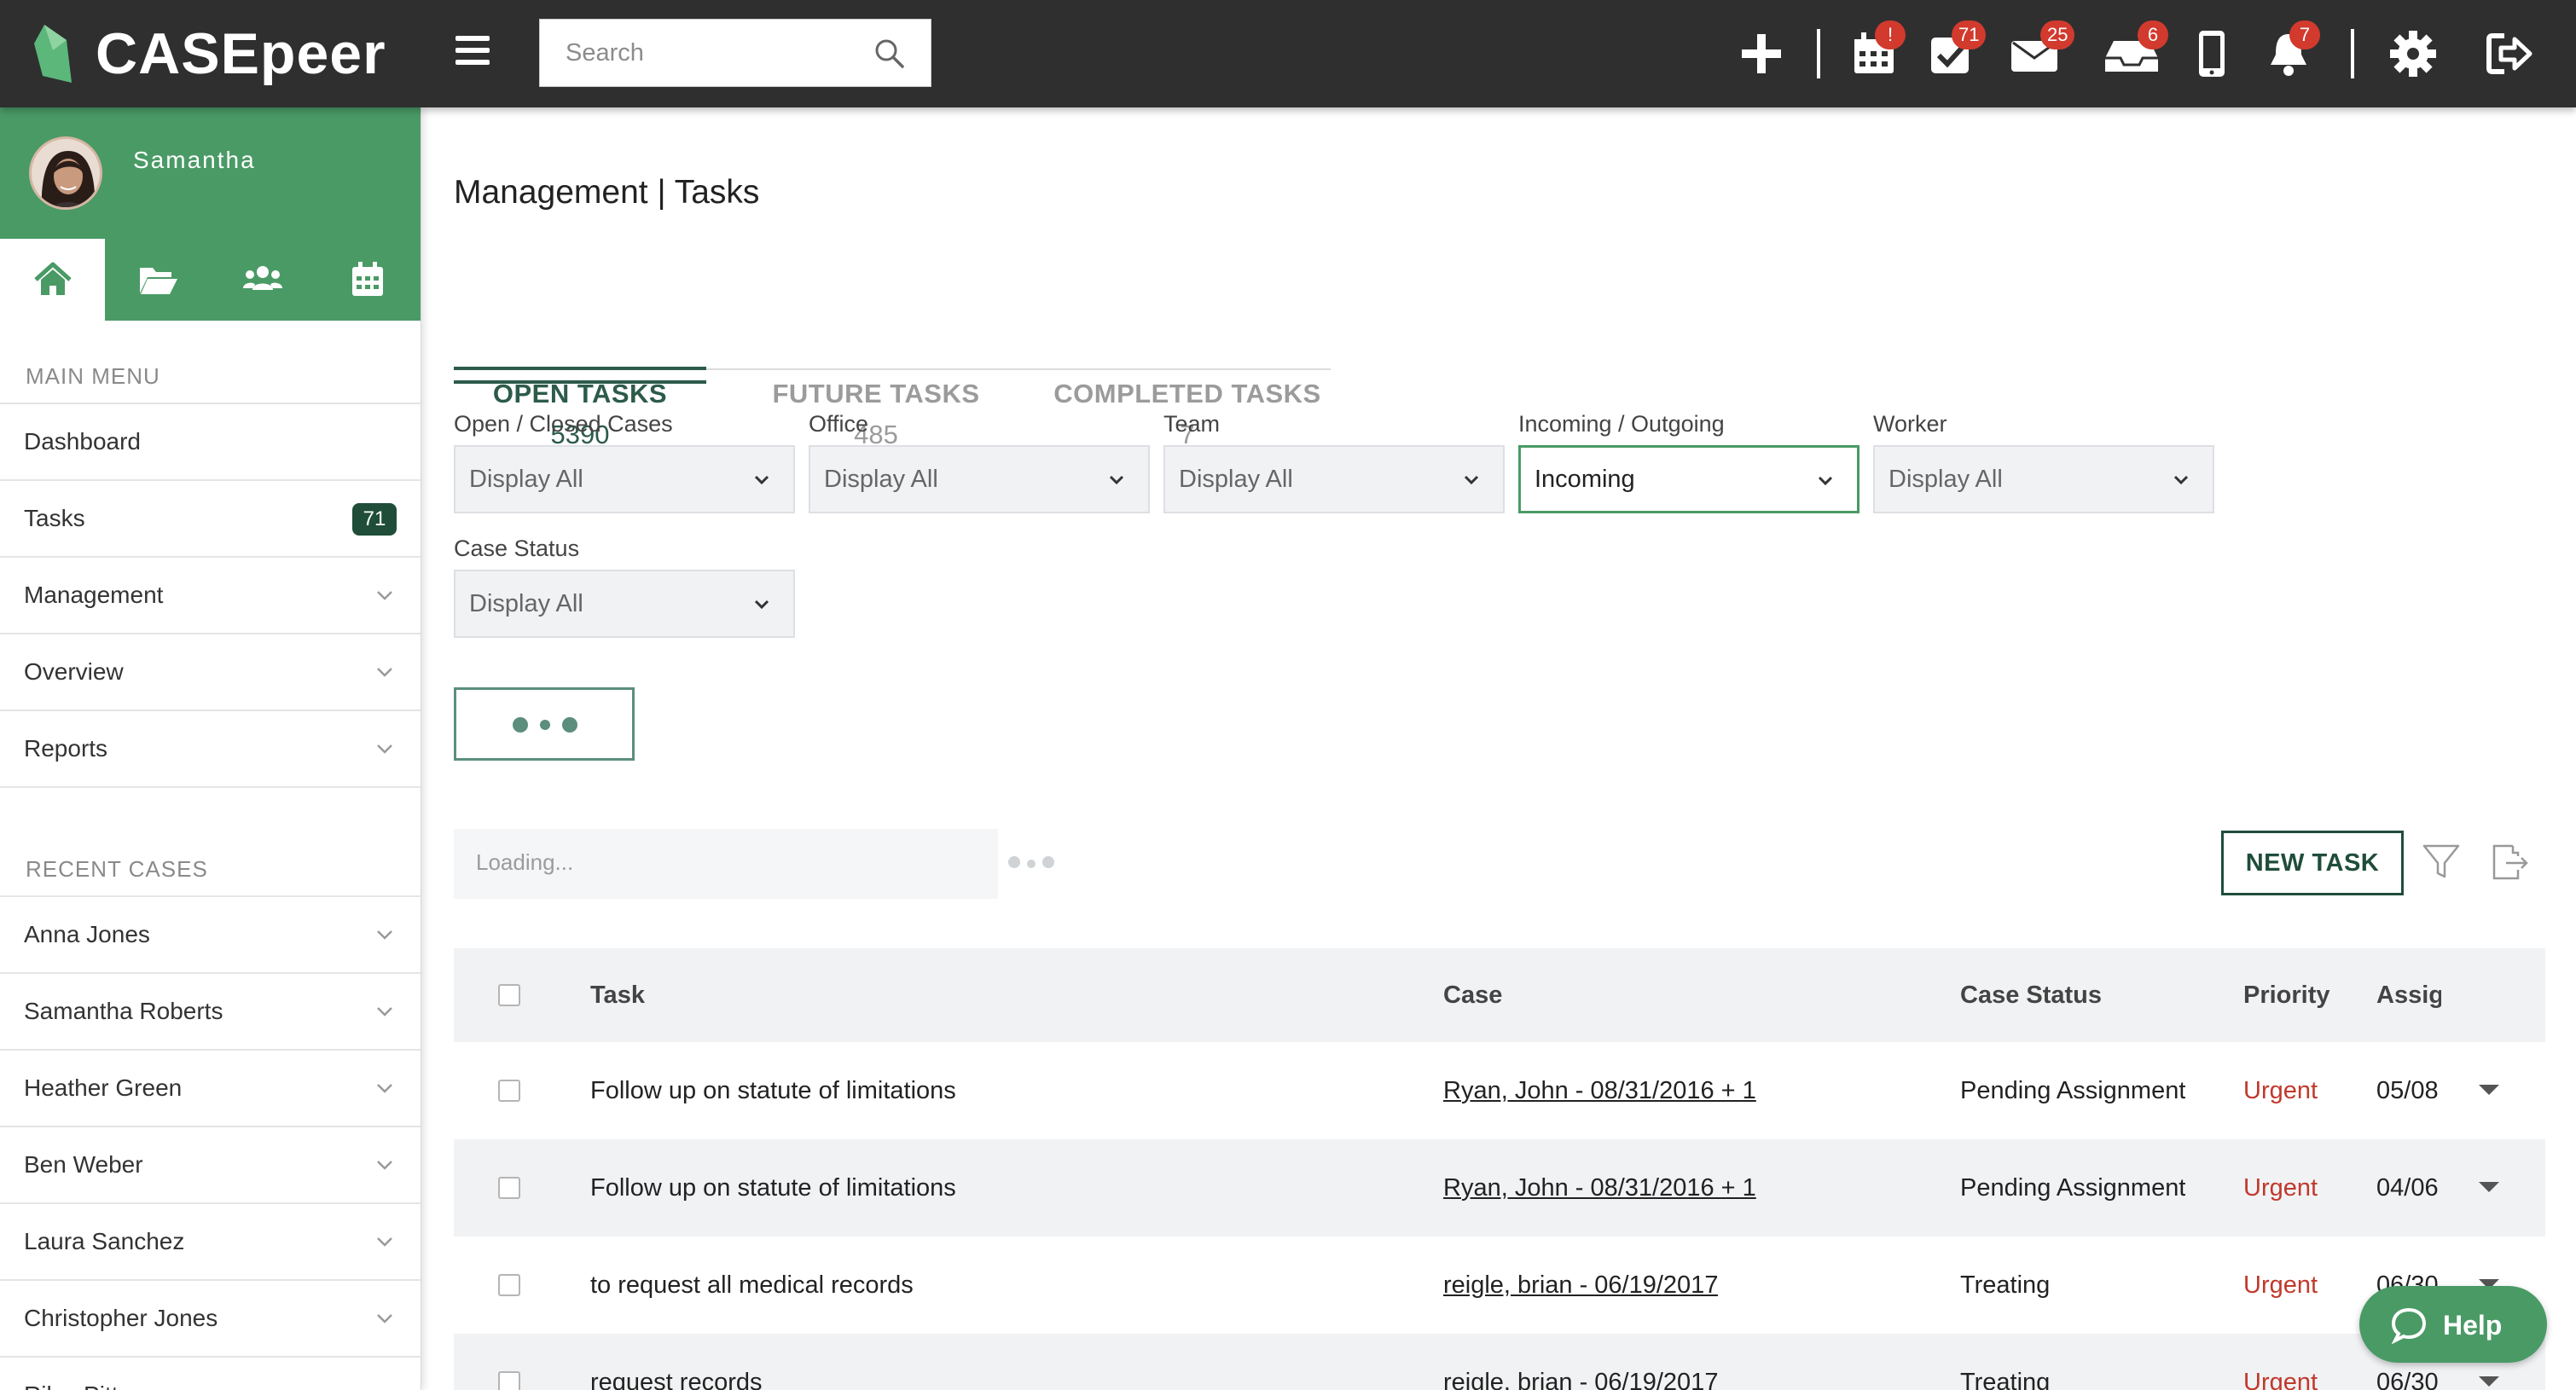 The height and width of the screenshot is (1390, 2576). Describe the element at coordinates (1761, 53) in the screenshot. I see `plus-icon` at that location.